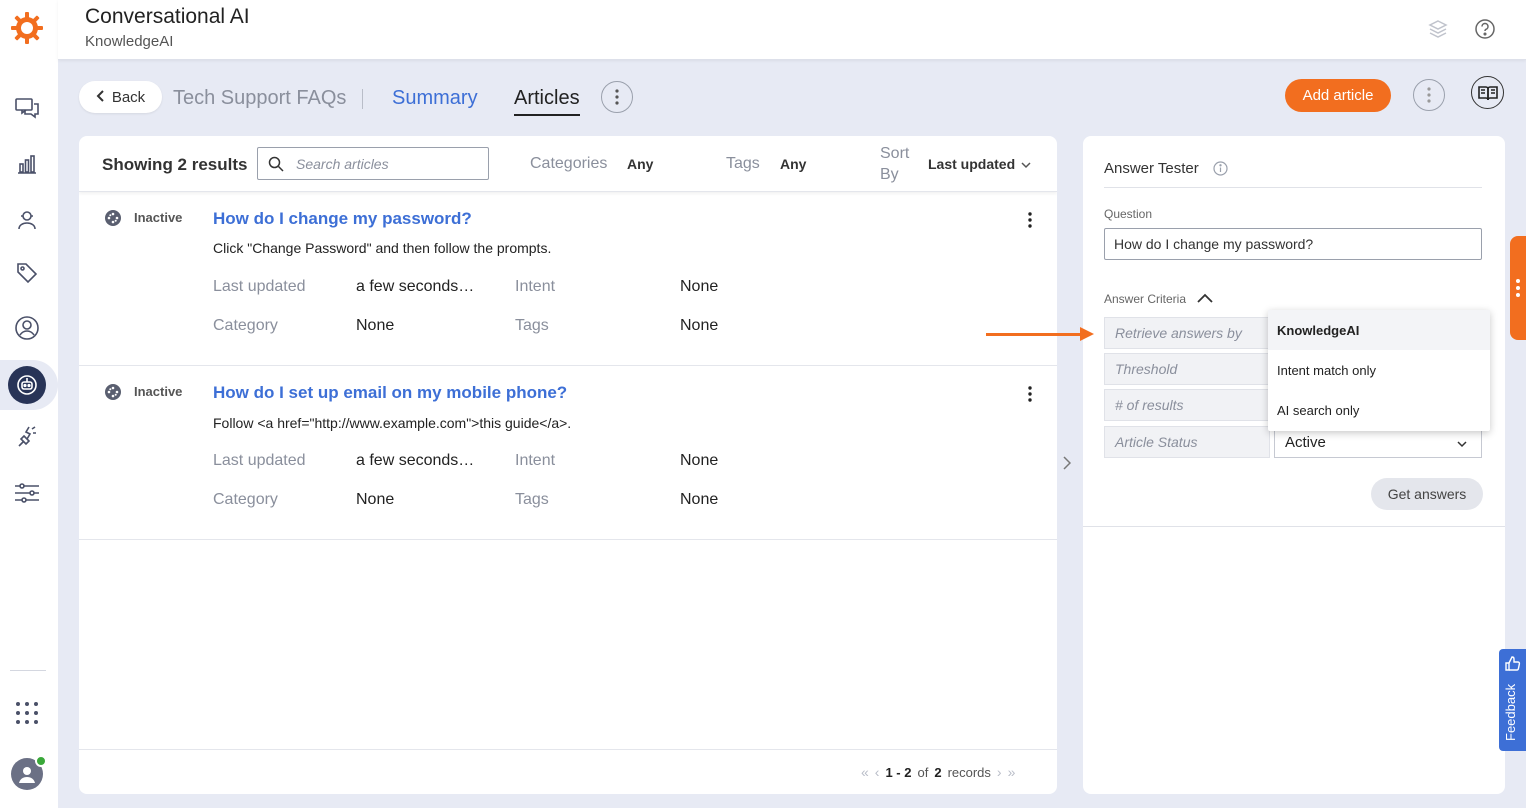  I want to click on analytics-icon, so click(27, 164).